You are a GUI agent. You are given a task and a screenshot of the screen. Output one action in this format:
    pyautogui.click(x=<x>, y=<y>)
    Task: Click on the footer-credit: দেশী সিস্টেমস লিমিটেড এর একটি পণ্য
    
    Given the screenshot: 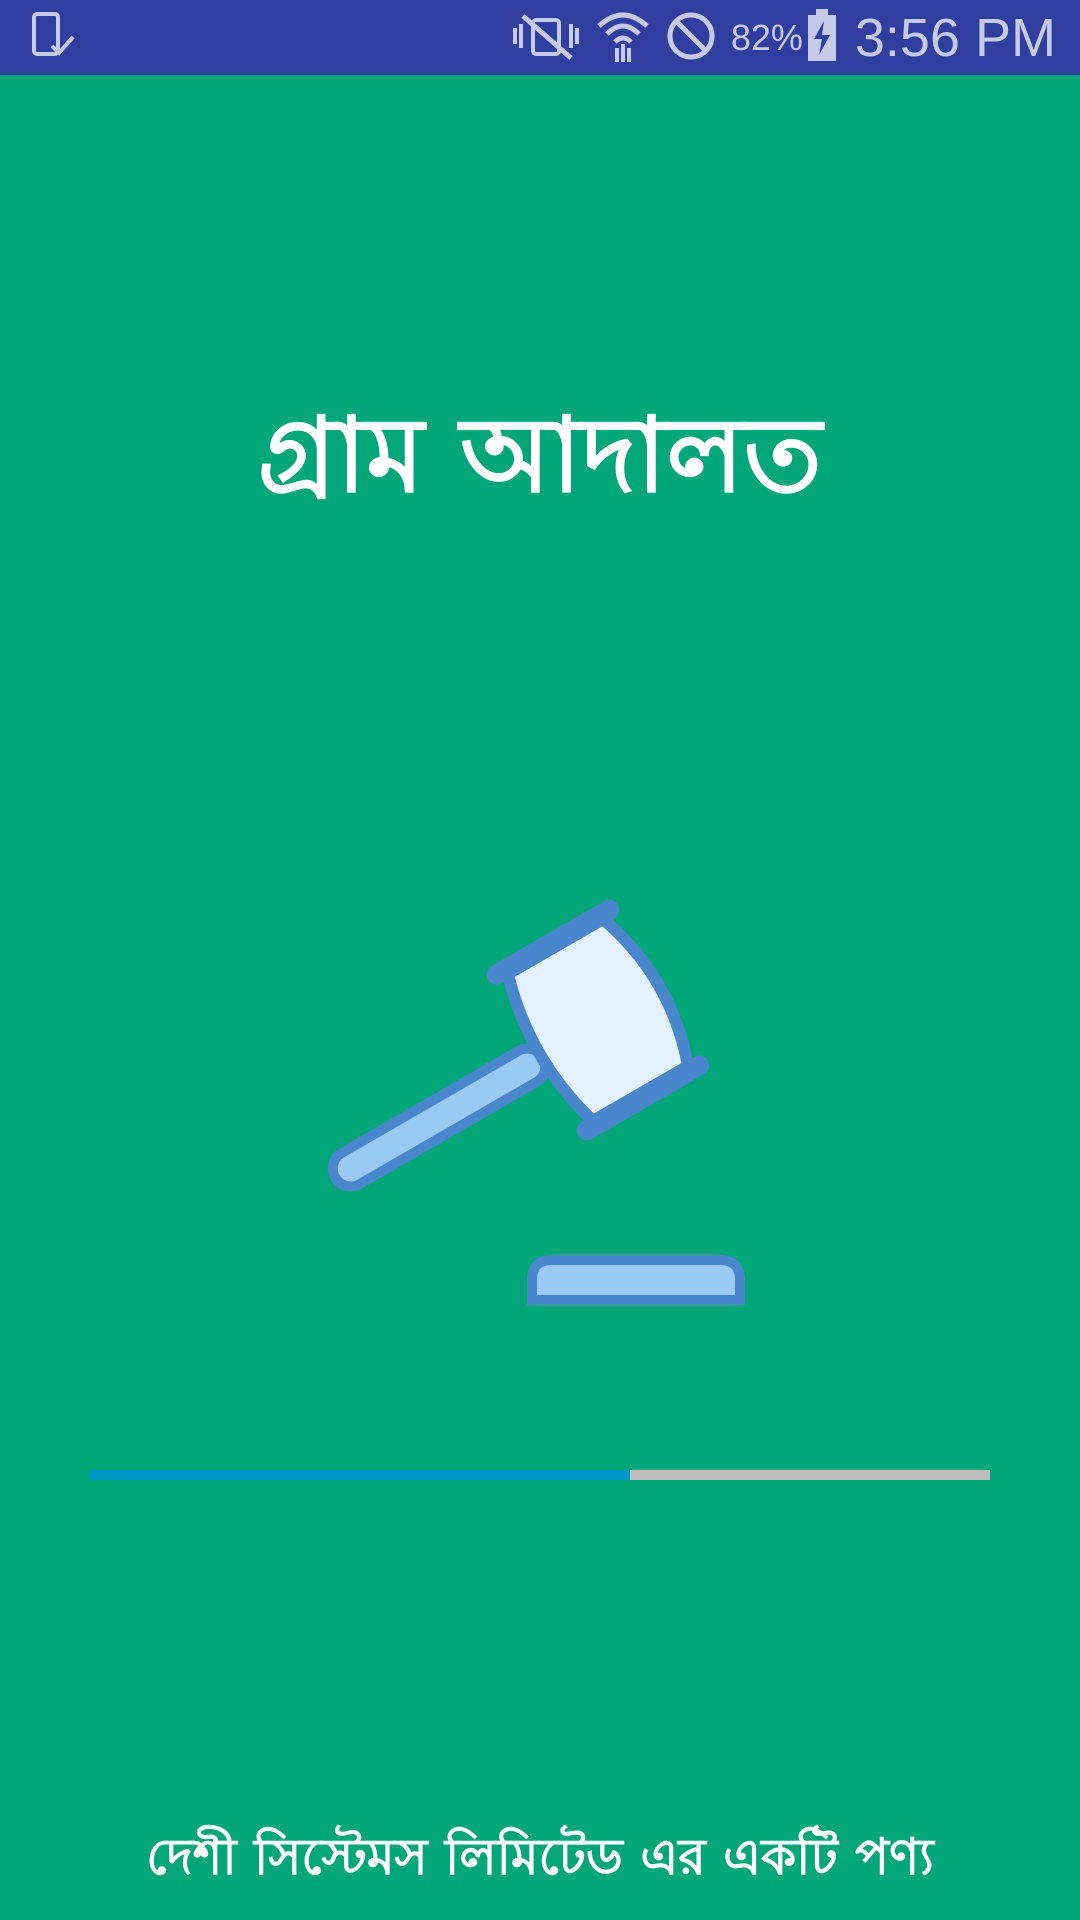 What is the action you would take?
    pyautogui.click(x=540, y=1857)
    